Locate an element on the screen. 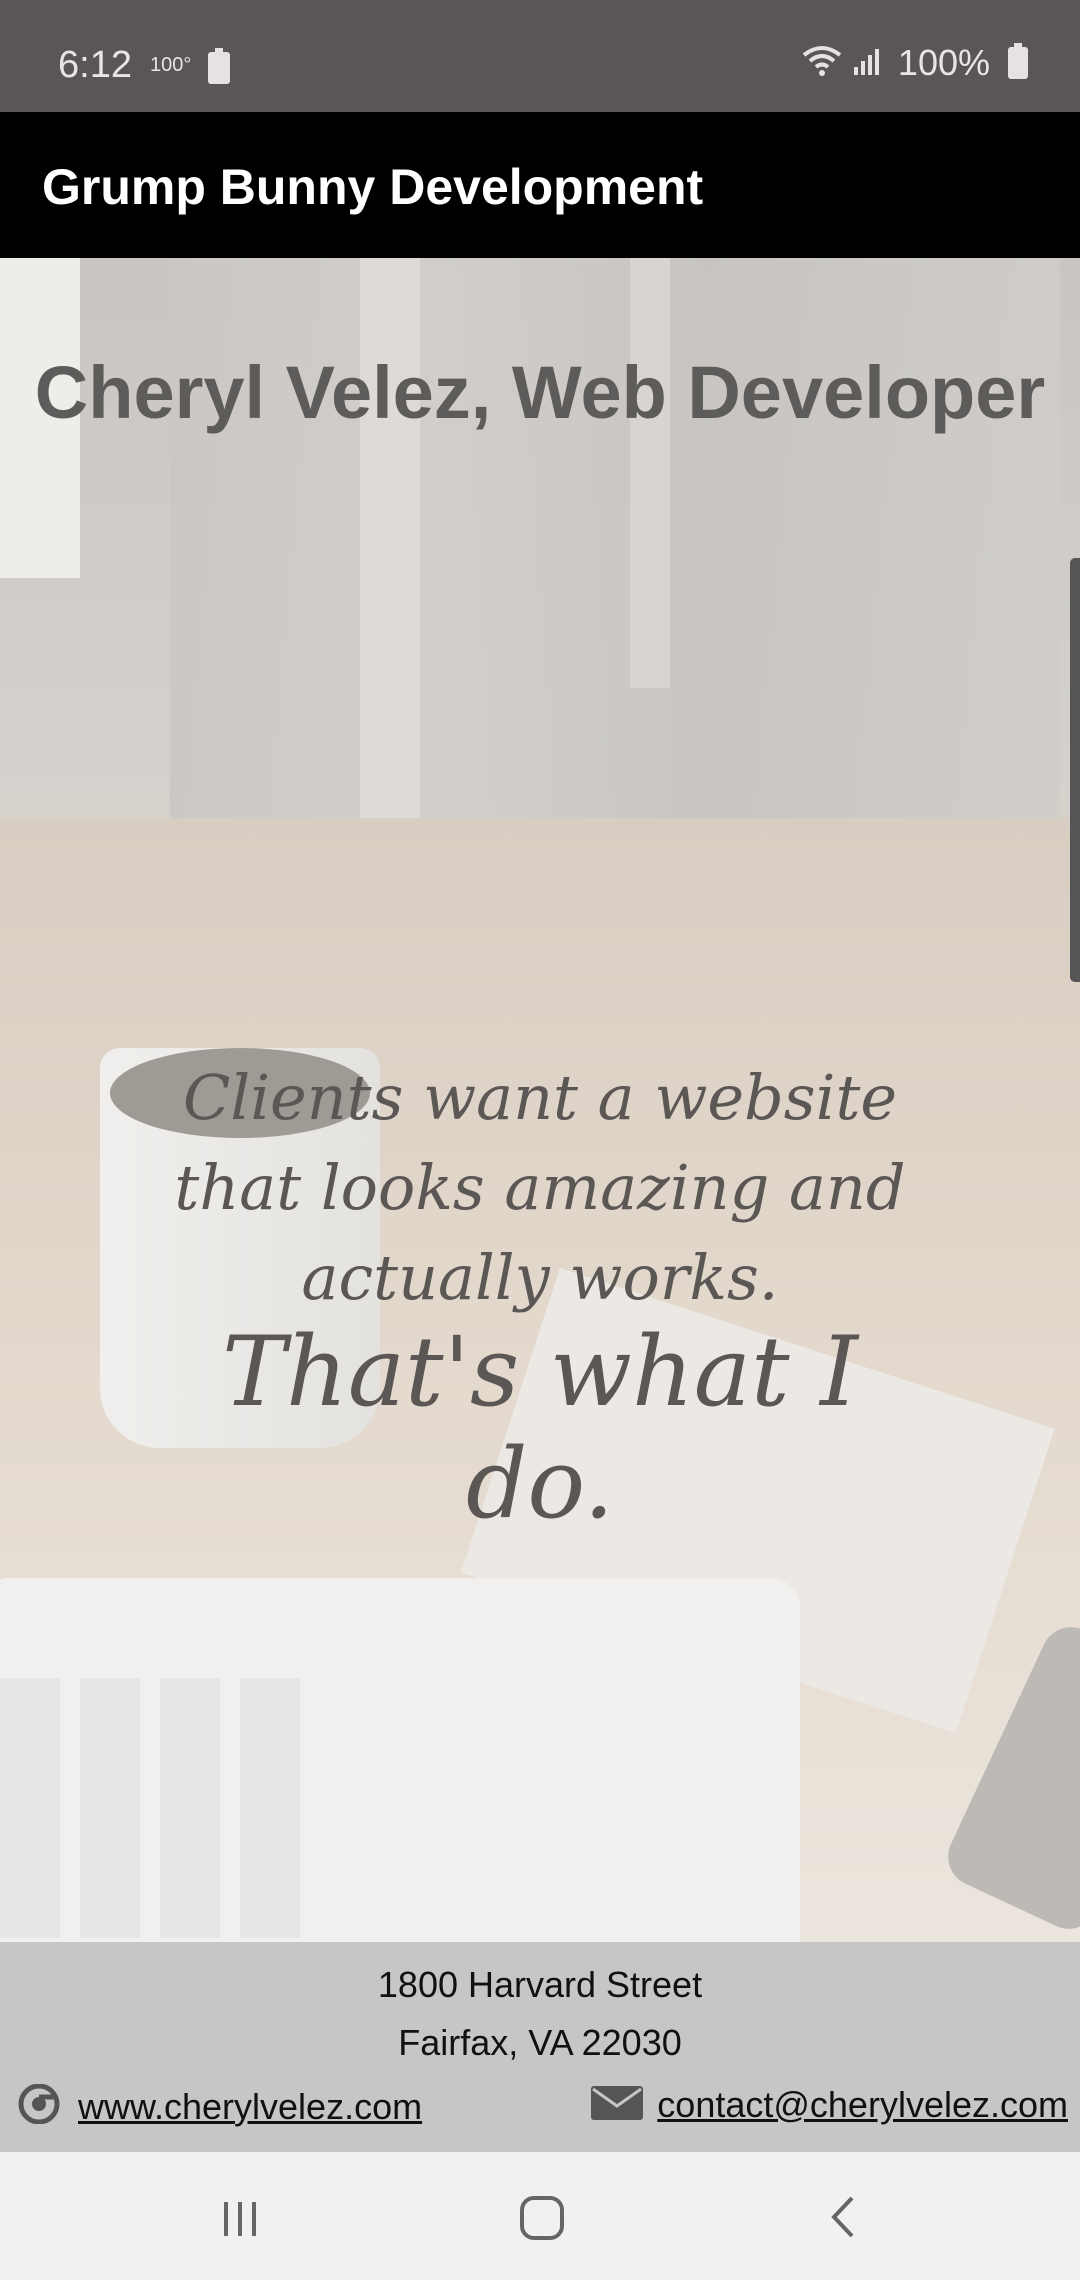 The height and width of the screenshot is (2280, 1080). scrollbar-thumb is located at coordinates (1075, 770).